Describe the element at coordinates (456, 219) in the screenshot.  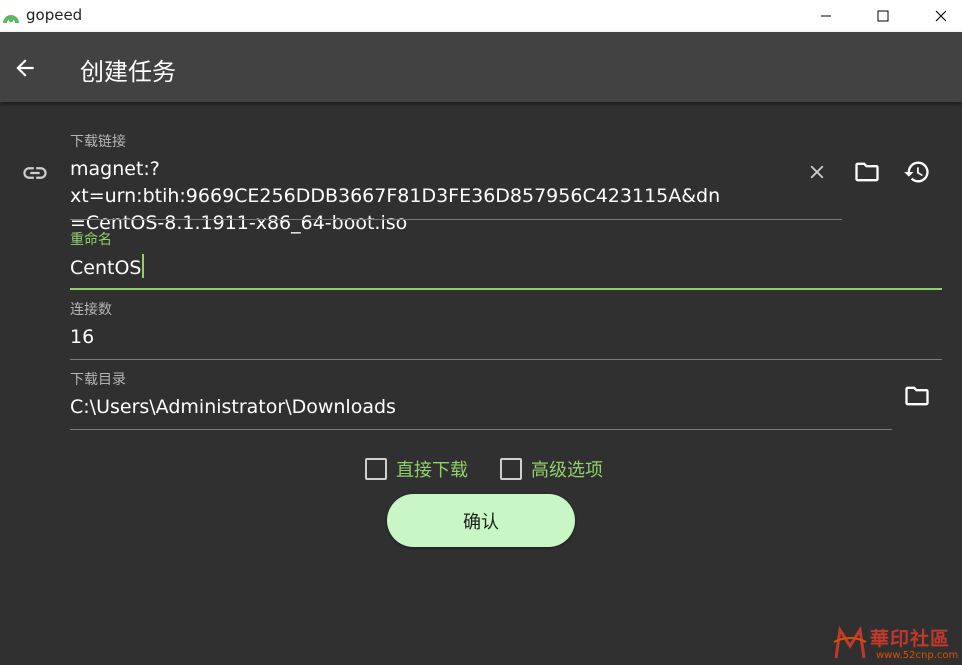
I see `url-underline` at that location.